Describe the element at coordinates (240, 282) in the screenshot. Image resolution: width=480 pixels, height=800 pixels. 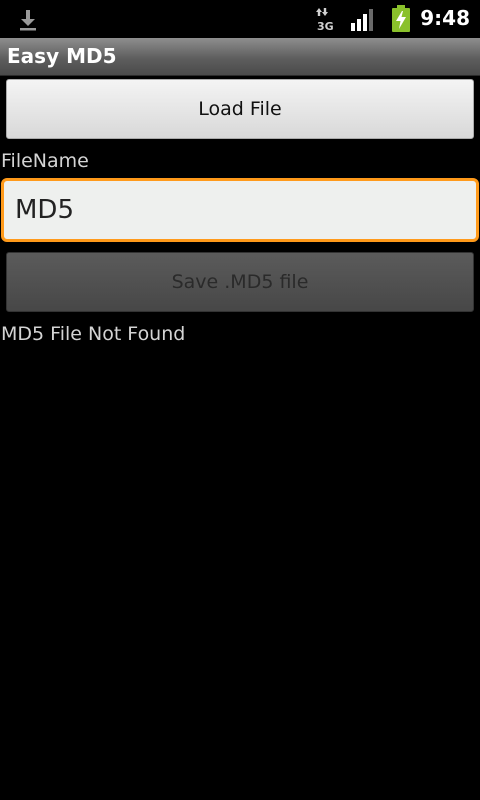
I see `save-md5-button: Save .MD5 file` at that location.